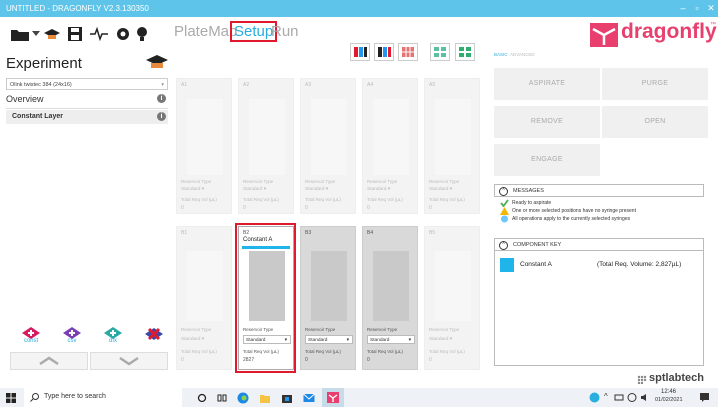  What do you see at coordinates (333, 397) in the screenshot?
I see `dragonfly-taskbar-button` at bounding box center [333, 397].